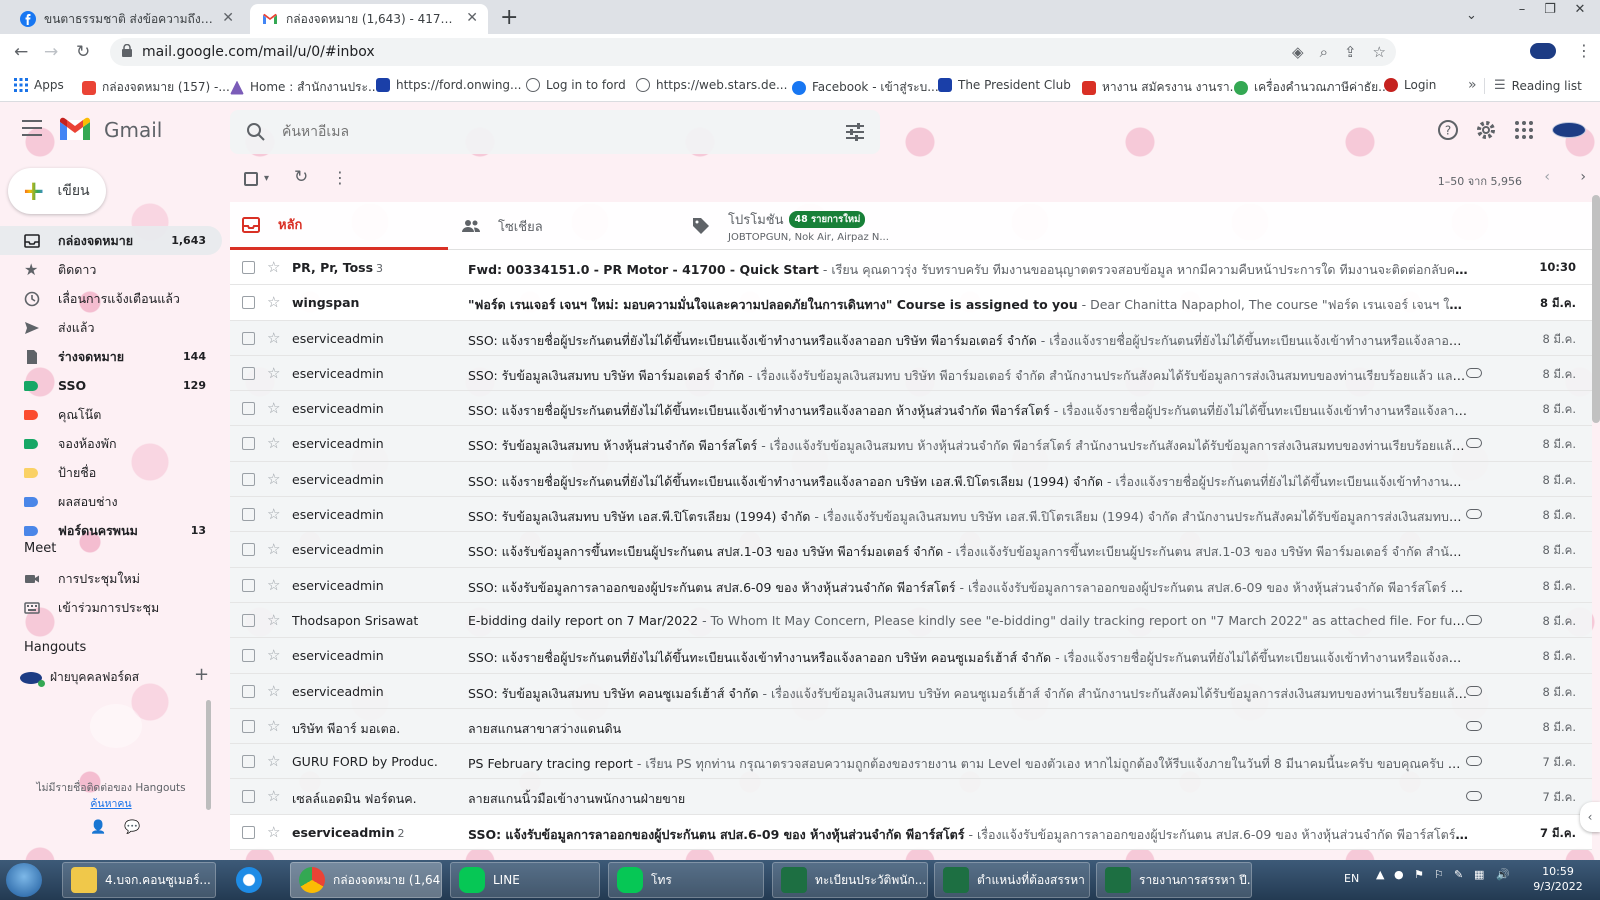  I want to click on search-input, so click(542, 132).